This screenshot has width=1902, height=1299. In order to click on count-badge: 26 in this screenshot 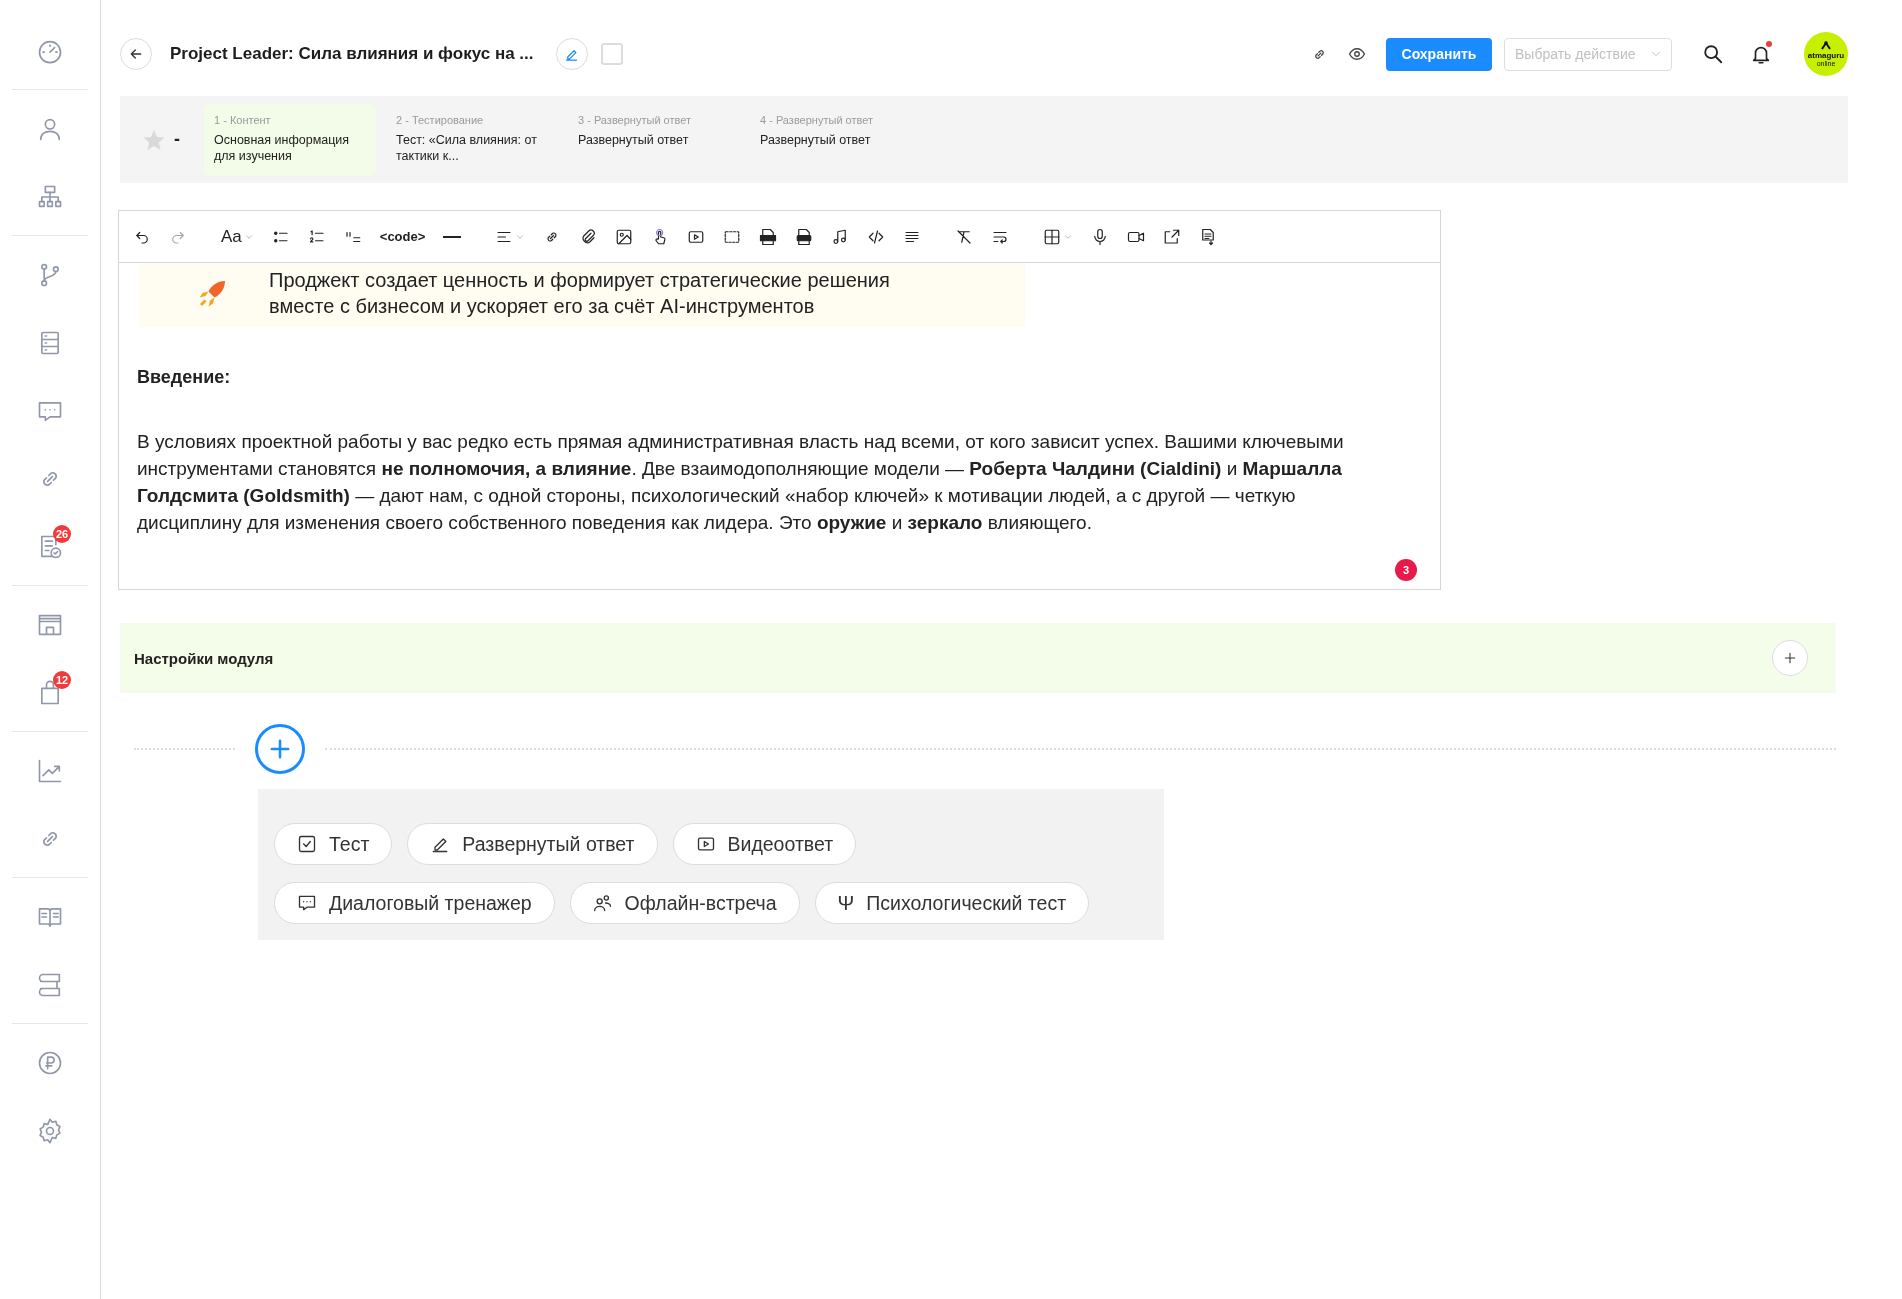, I will do `click(62, 534)`.